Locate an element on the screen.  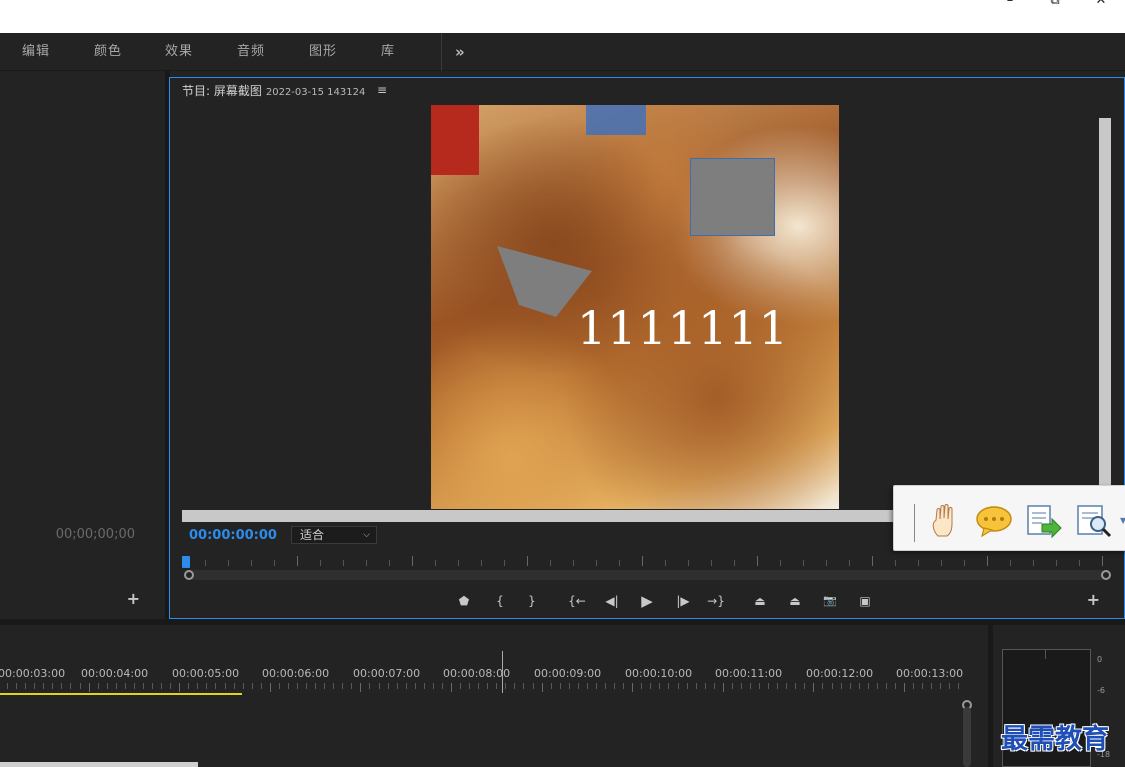
mark-out-icon: } is located at coordinates (532, 601).